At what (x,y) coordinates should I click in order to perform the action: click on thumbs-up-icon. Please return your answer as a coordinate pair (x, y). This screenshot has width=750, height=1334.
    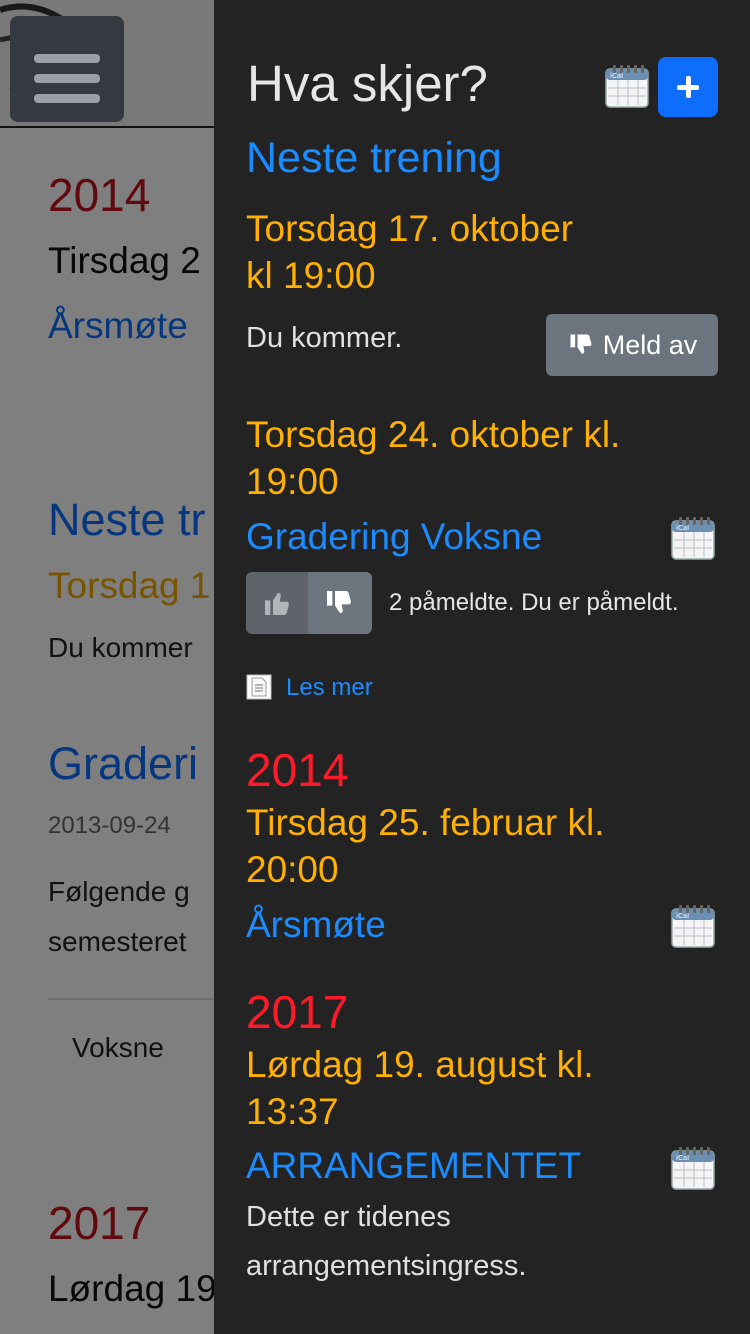
    Looking at the image, I should click on (277, 604).